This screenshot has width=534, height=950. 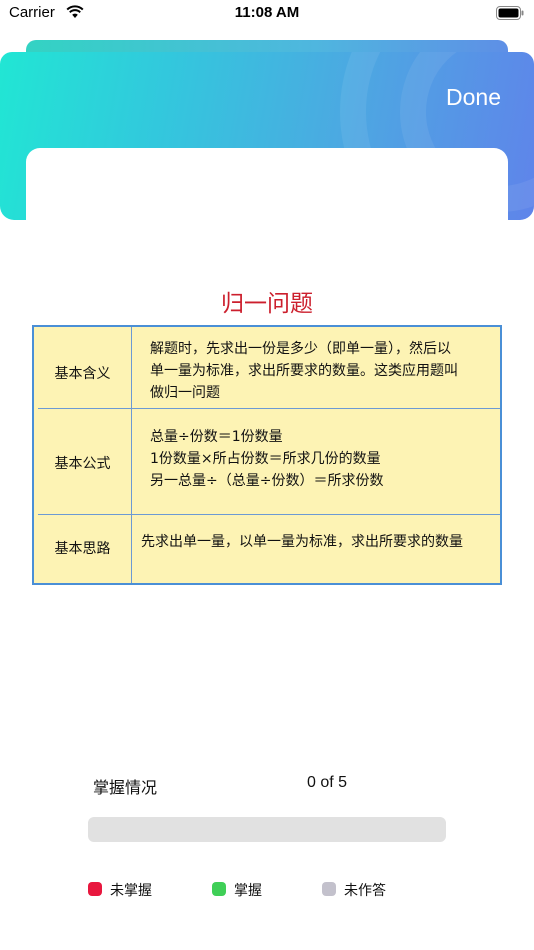 What do you see at coordinates (510, 13) in the screenshot?
I see `battery-icon` at bounding box center [510, 13].